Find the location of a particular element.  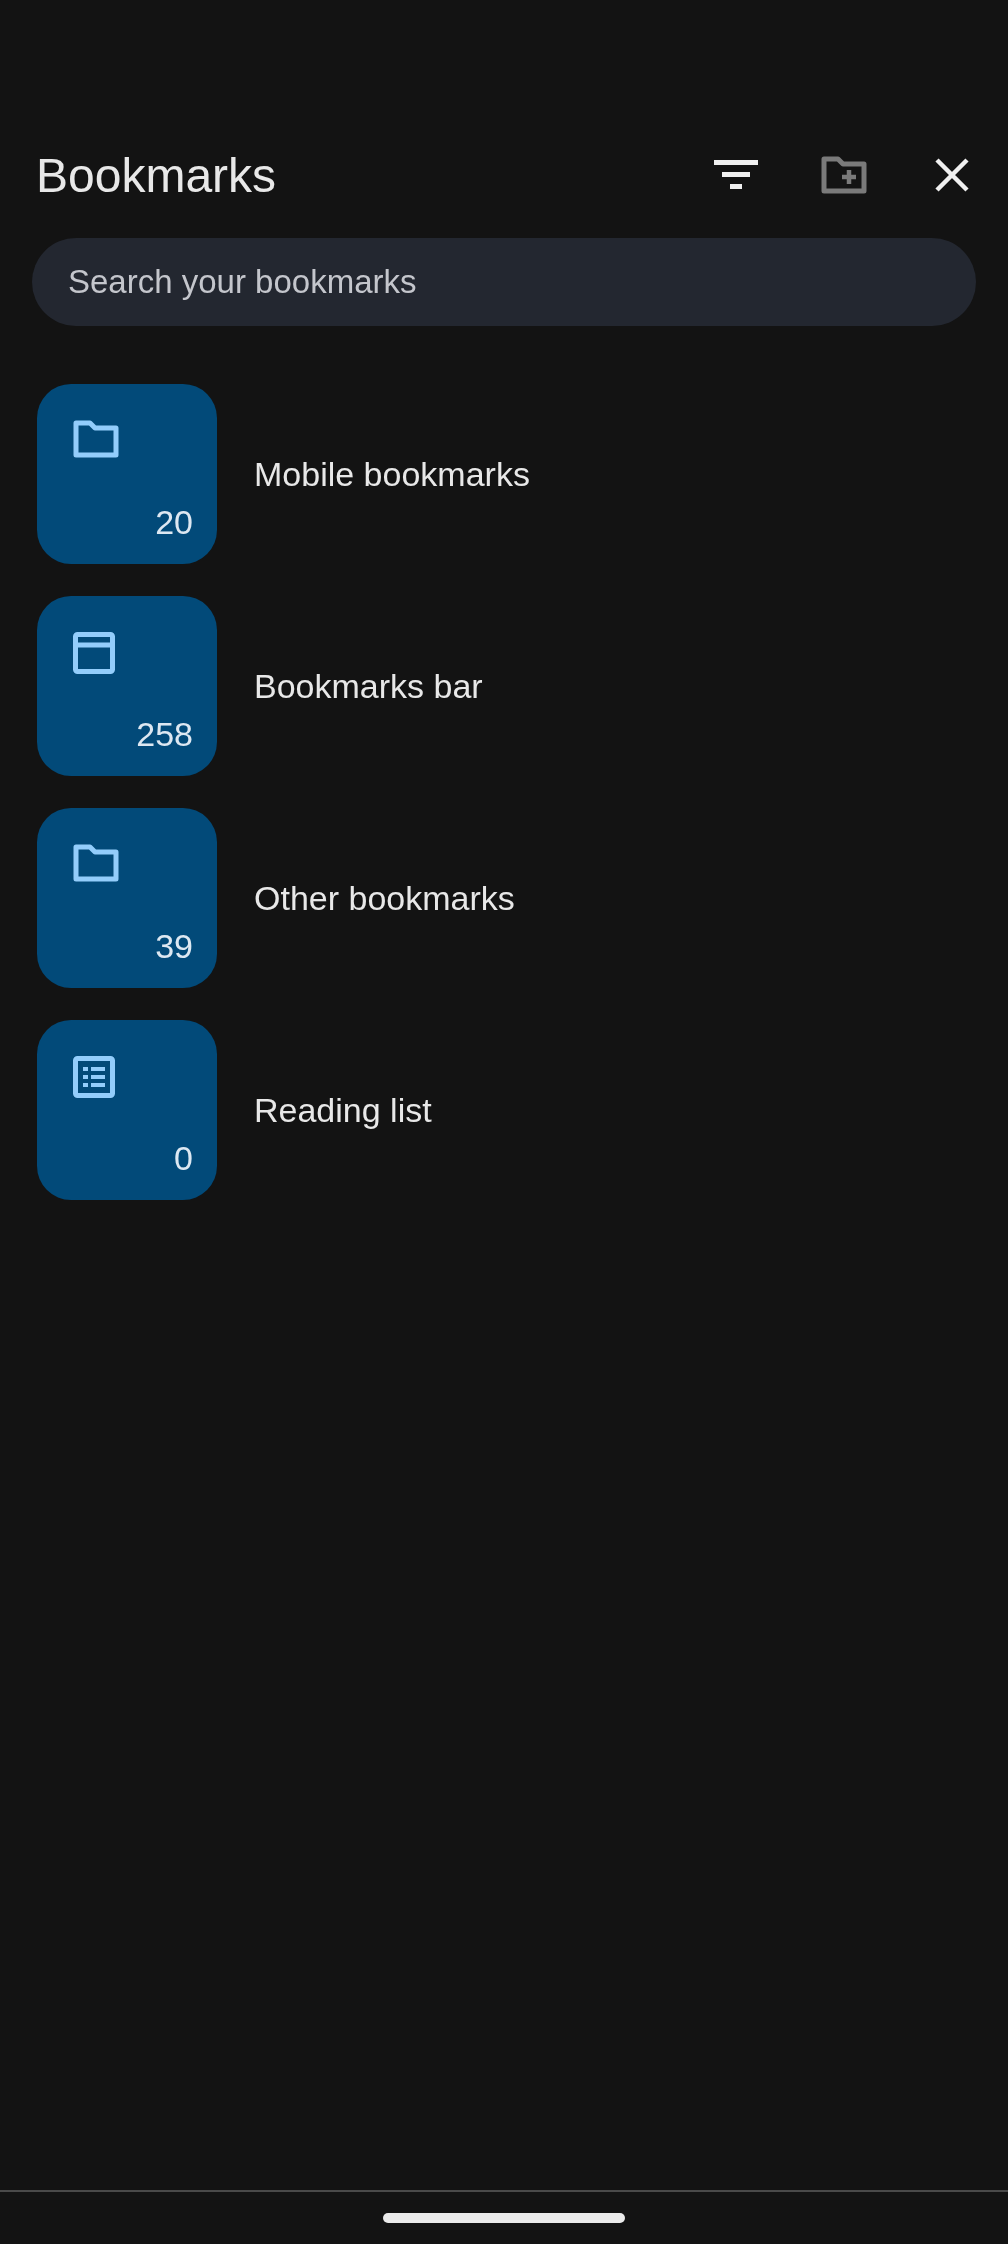

page-title: Bookmarks is located at coordinates (156, 175).